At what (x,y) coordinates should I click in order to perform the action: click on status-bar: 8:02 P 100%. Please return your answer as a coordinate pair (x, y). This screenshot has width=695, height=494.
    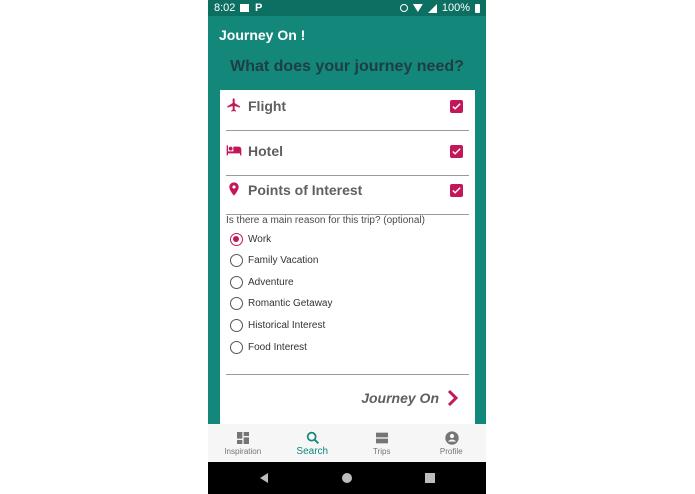
    Looking at the image, I should click on (347, 8).